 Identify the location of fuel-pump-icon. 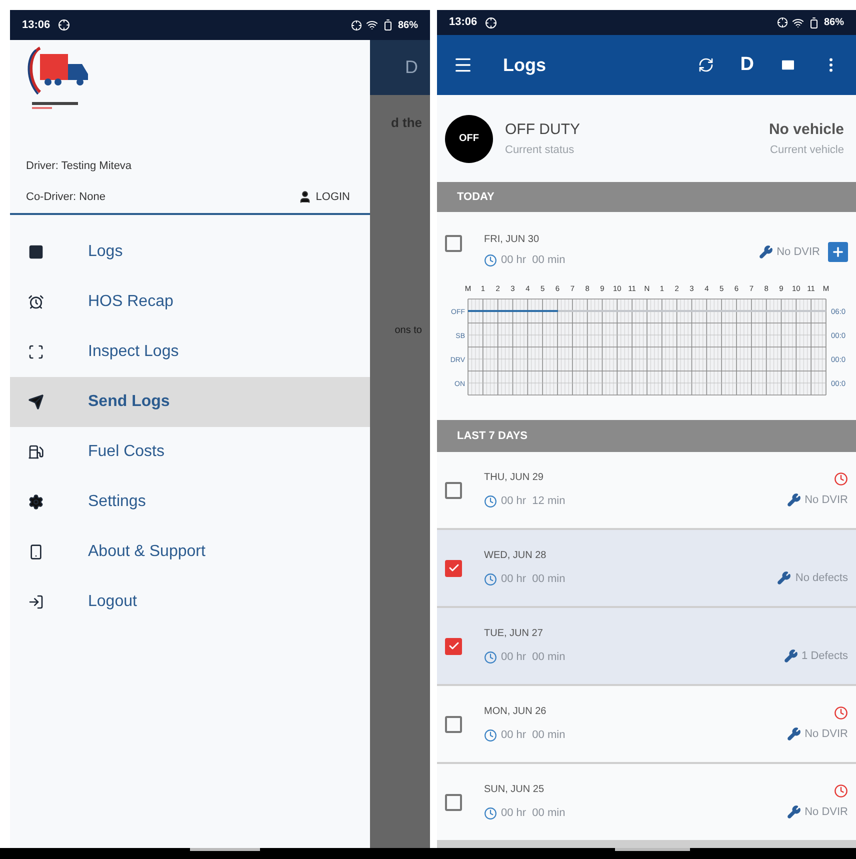
(36, 452).